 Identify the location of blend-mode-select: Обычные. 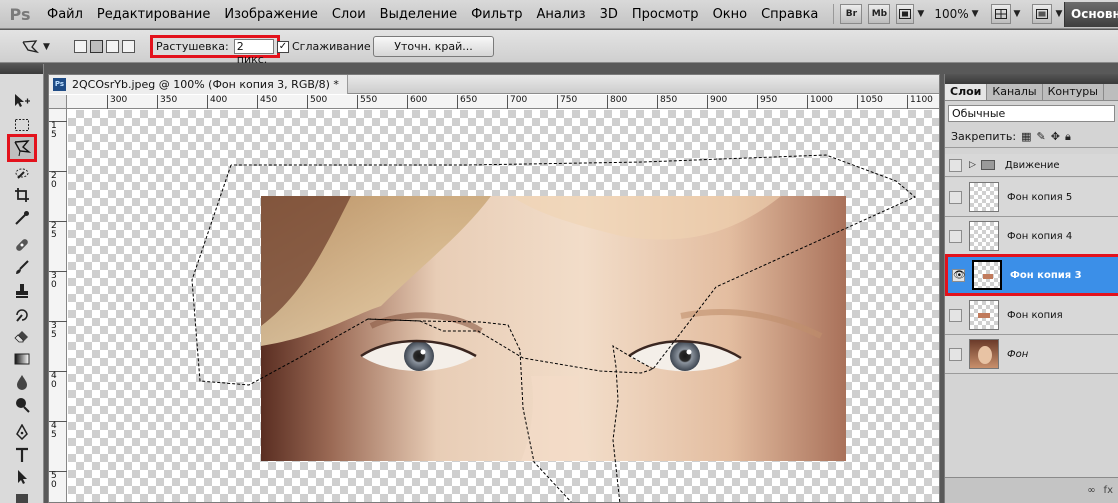
(1031, 113).